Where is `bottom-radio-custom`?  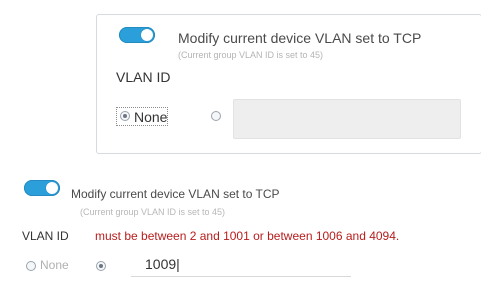
bottom-radio-custom is located at coordinates (101, 266).